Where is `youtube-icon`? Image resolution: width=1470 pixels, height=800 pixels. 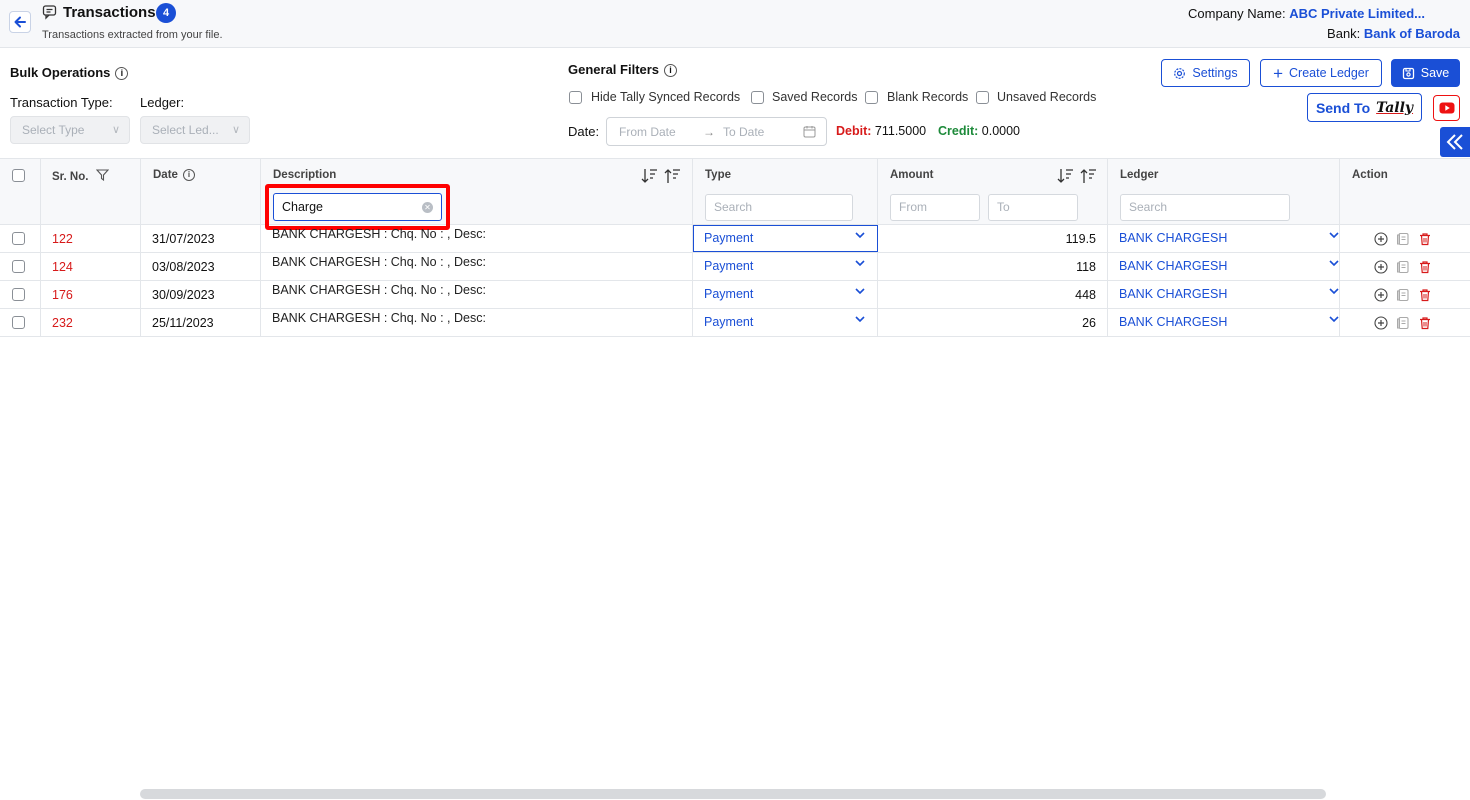 youtube-icon is located at coordinates (1446, 108).